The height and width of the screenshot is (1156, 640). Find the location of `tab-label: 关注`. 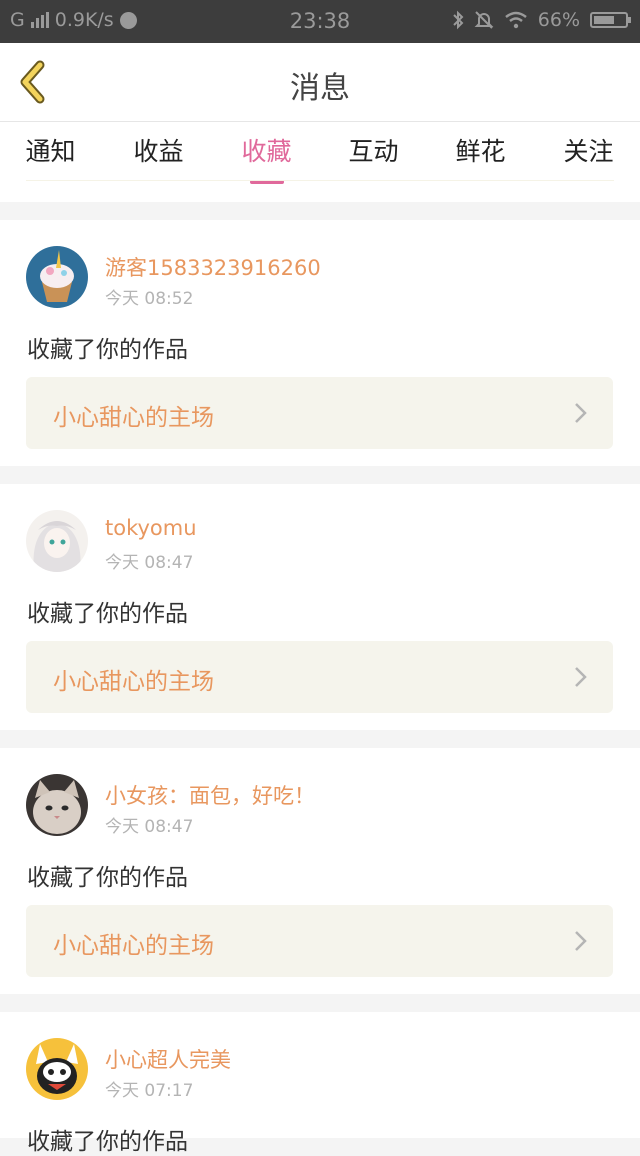

tab-label: 关注 is located at coordinates (588, 151).